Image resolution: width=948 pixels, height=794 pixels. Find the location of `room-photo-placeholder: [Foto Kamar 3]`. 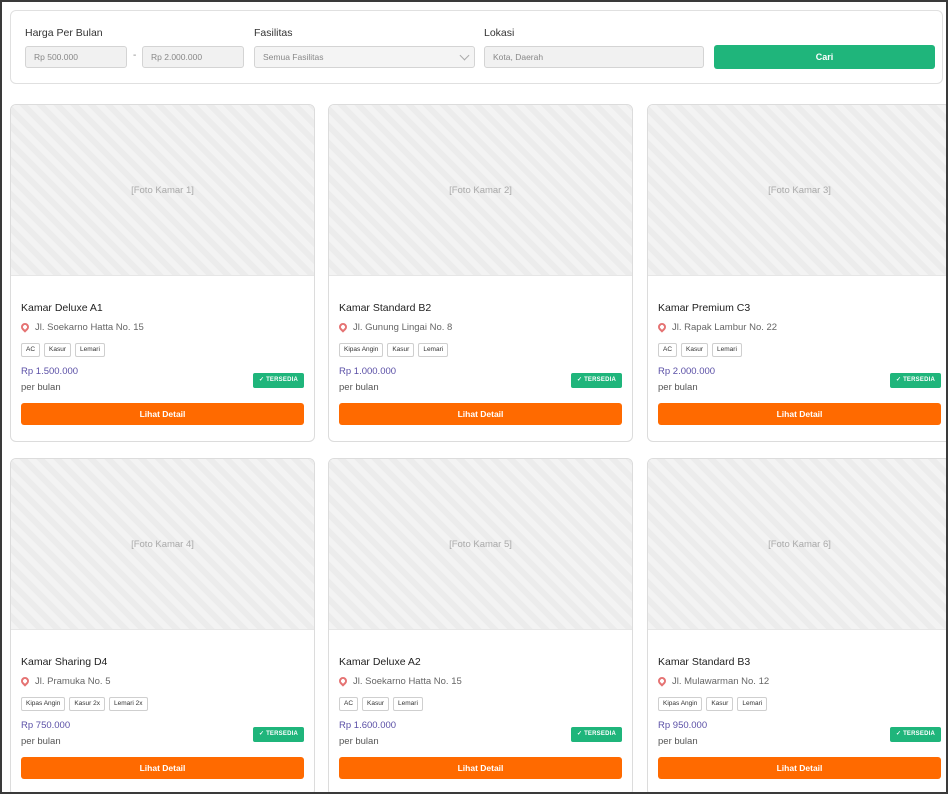

room-photo-placeholder: [Foto Kamar 3] is located at coordinates (797, 190).